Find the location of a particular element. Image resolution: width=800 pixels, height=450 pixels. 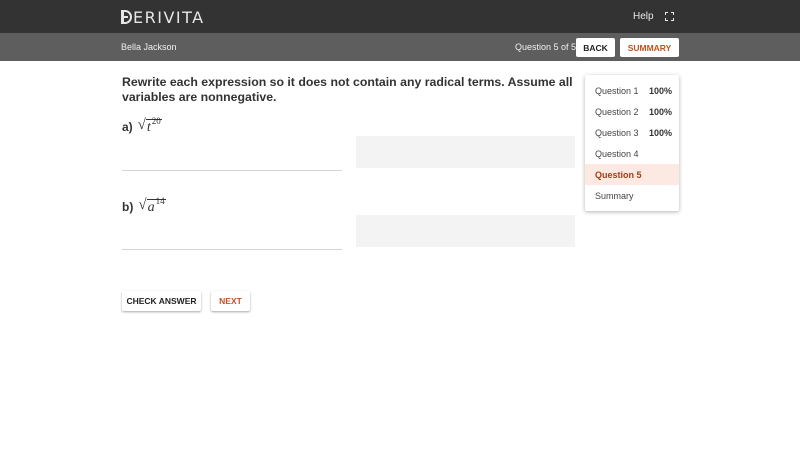

part-a-answer-line is located at coordinates (232, 170).